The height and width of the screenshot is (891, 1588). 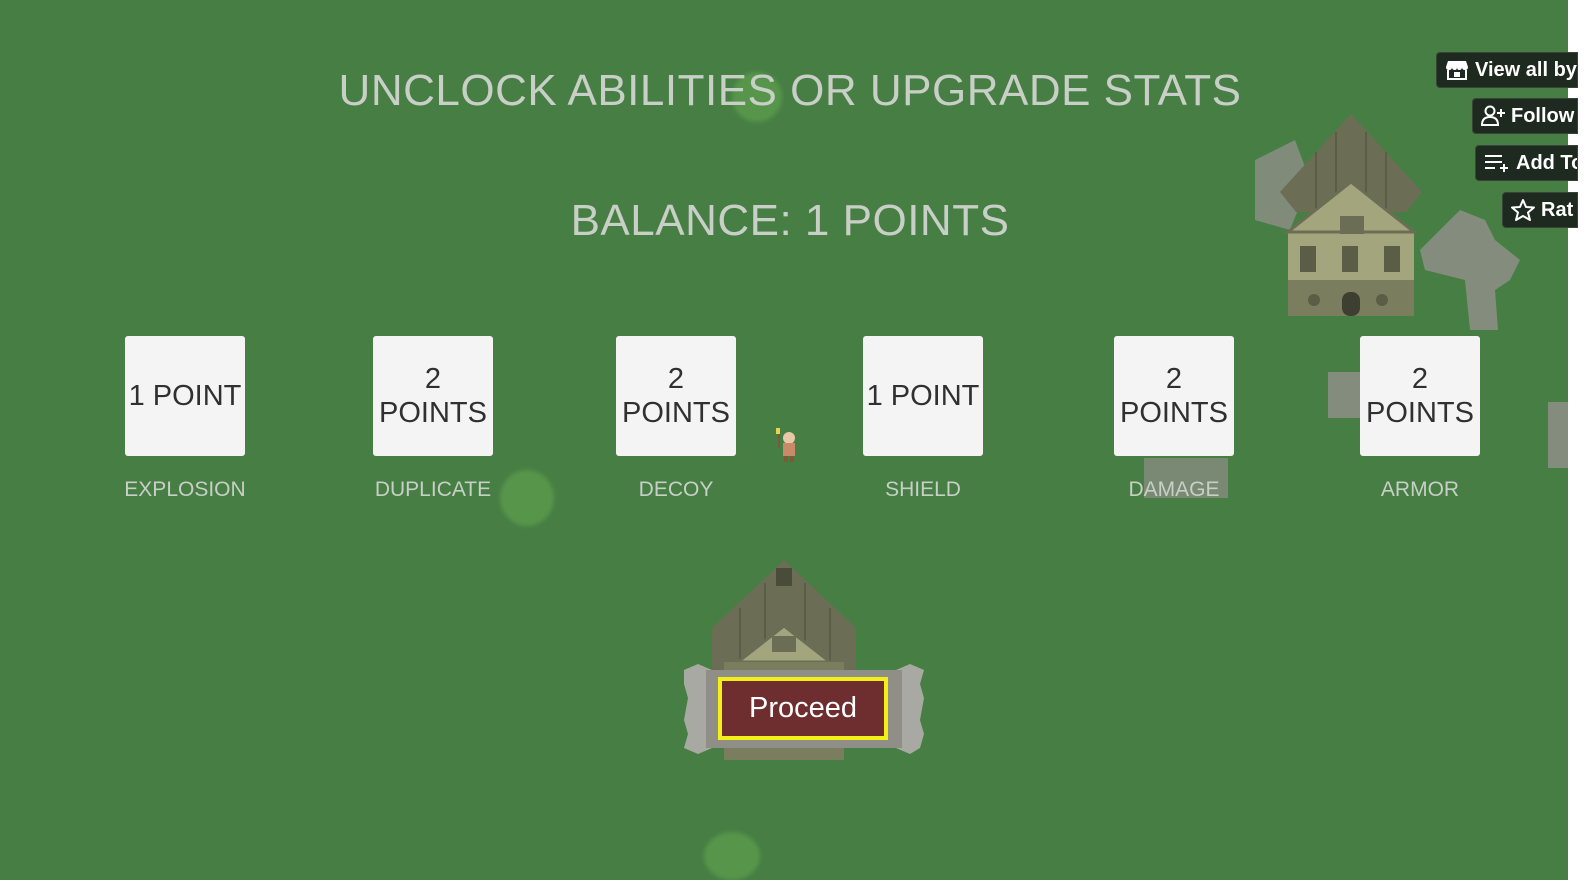 I want to click on ability-card-shield: 1 POINT, so click(x=923, y=396).